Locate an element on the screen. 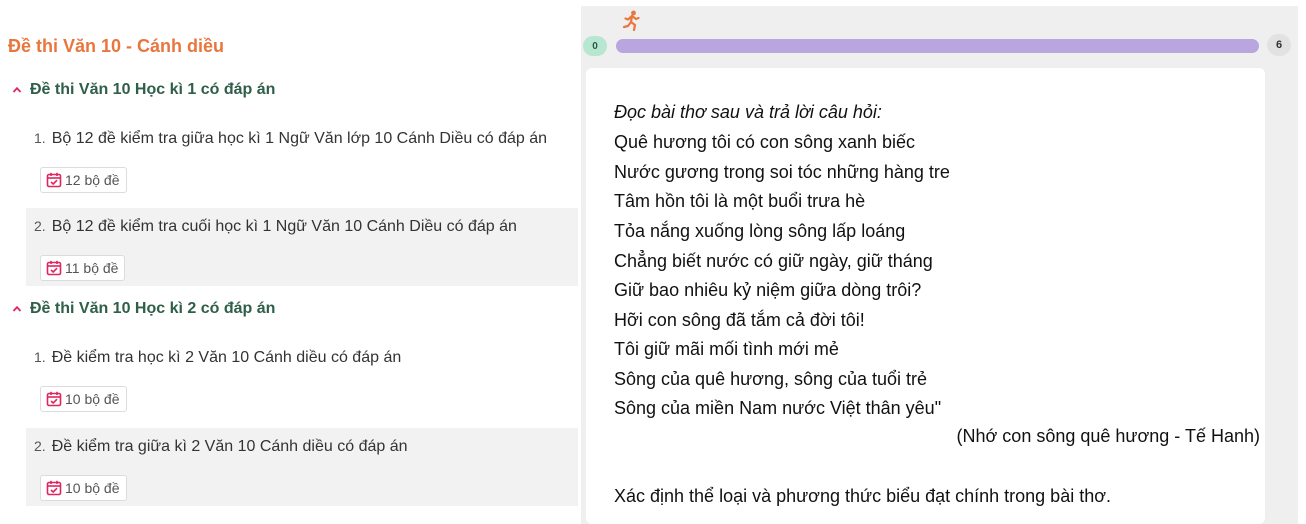 The width and height of the screenshot is (1306, 524). count-label: 12 bộ đề is located at coordinates (92, 180).